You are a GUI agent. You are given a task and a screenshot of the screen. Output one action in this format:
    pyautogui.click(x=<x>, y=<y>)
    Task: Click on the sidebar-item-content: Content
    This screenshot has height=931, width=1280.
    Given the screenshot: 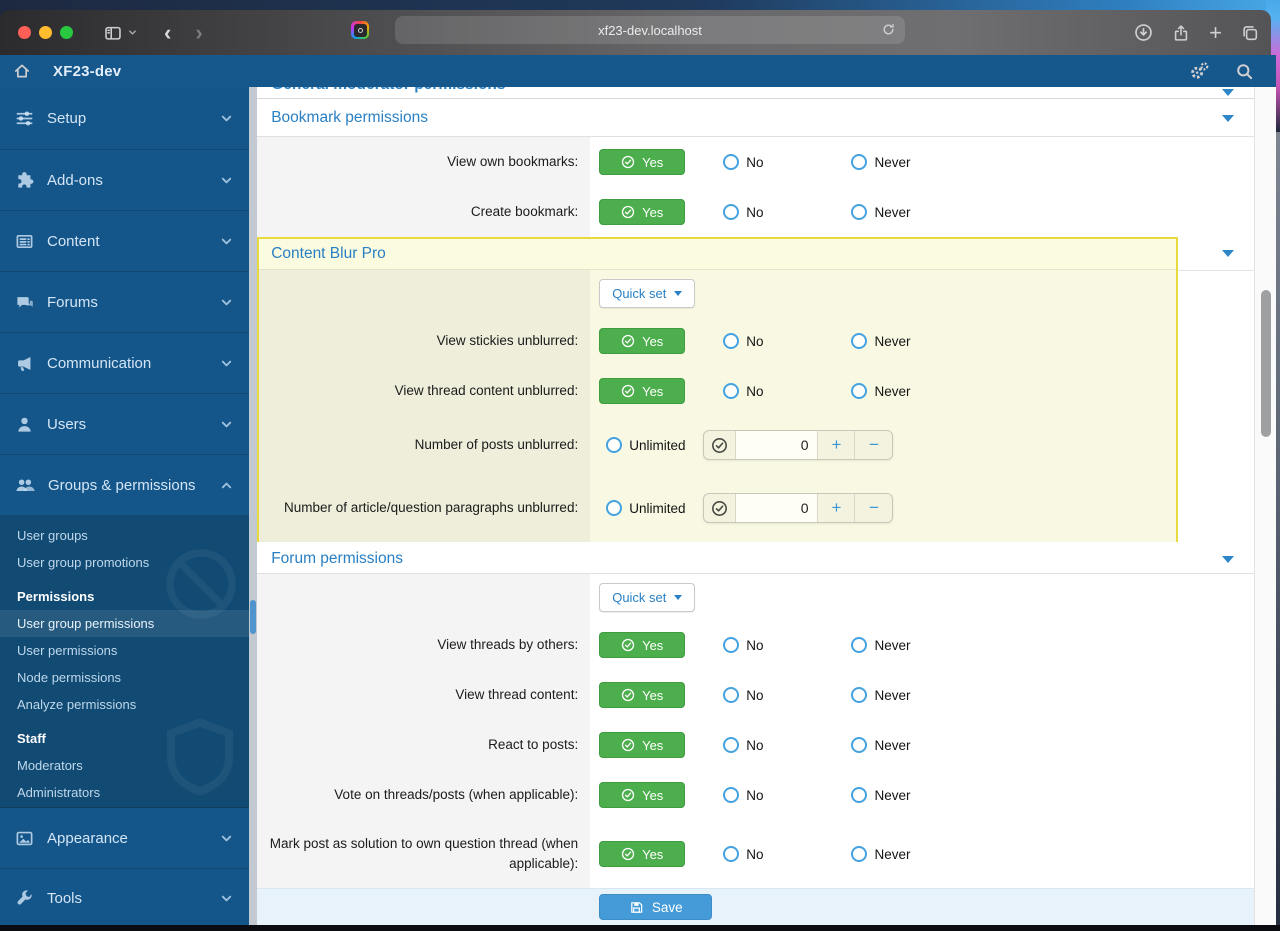 What is the action you would take?
    pyautogui.click(x=125, y=241)
    